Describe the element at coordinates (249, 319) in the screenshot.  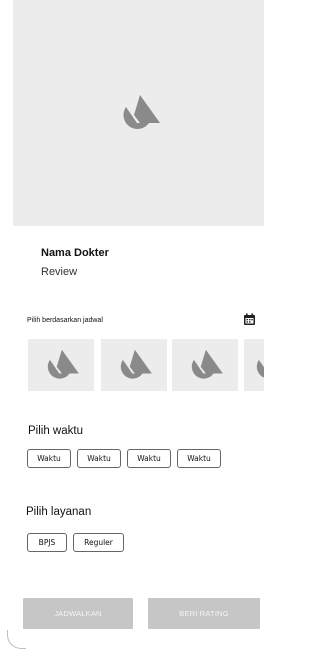
I see `calendar-icon` at that location.